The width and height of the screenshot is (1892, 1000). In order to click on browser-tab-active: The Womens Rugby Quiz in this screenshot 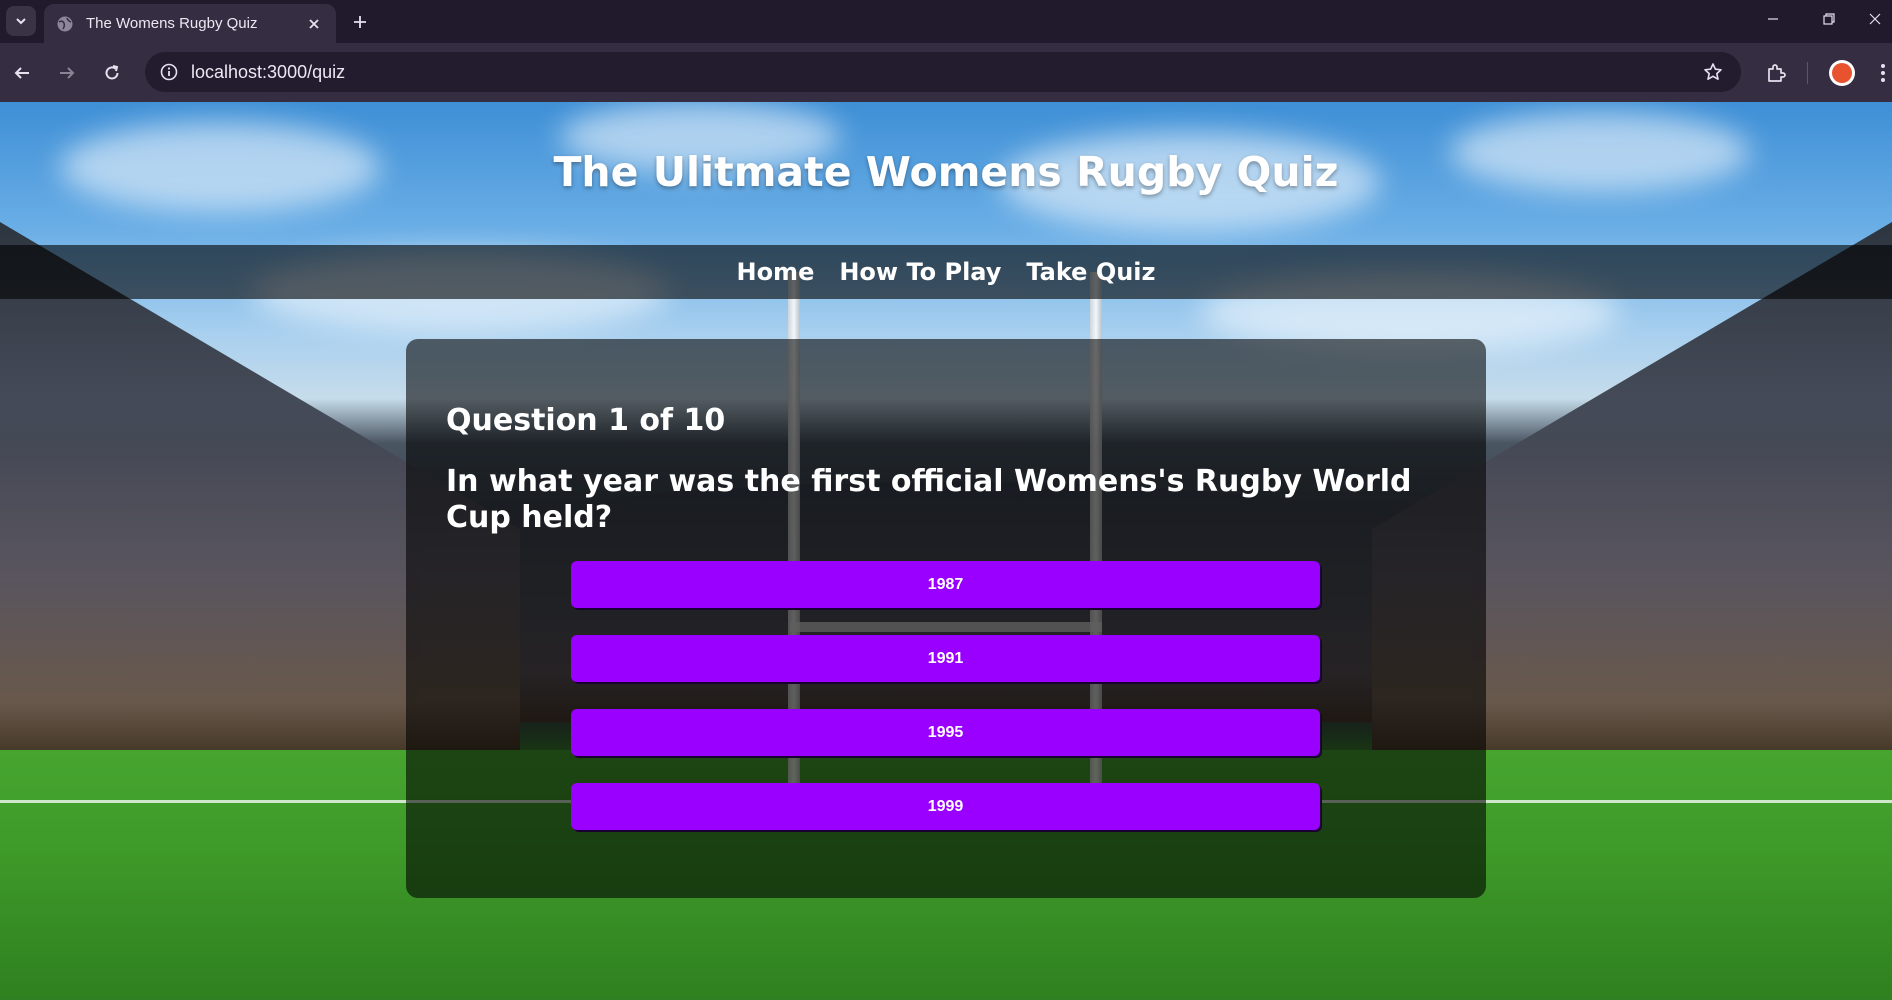, I will do `click(190, 23)`.